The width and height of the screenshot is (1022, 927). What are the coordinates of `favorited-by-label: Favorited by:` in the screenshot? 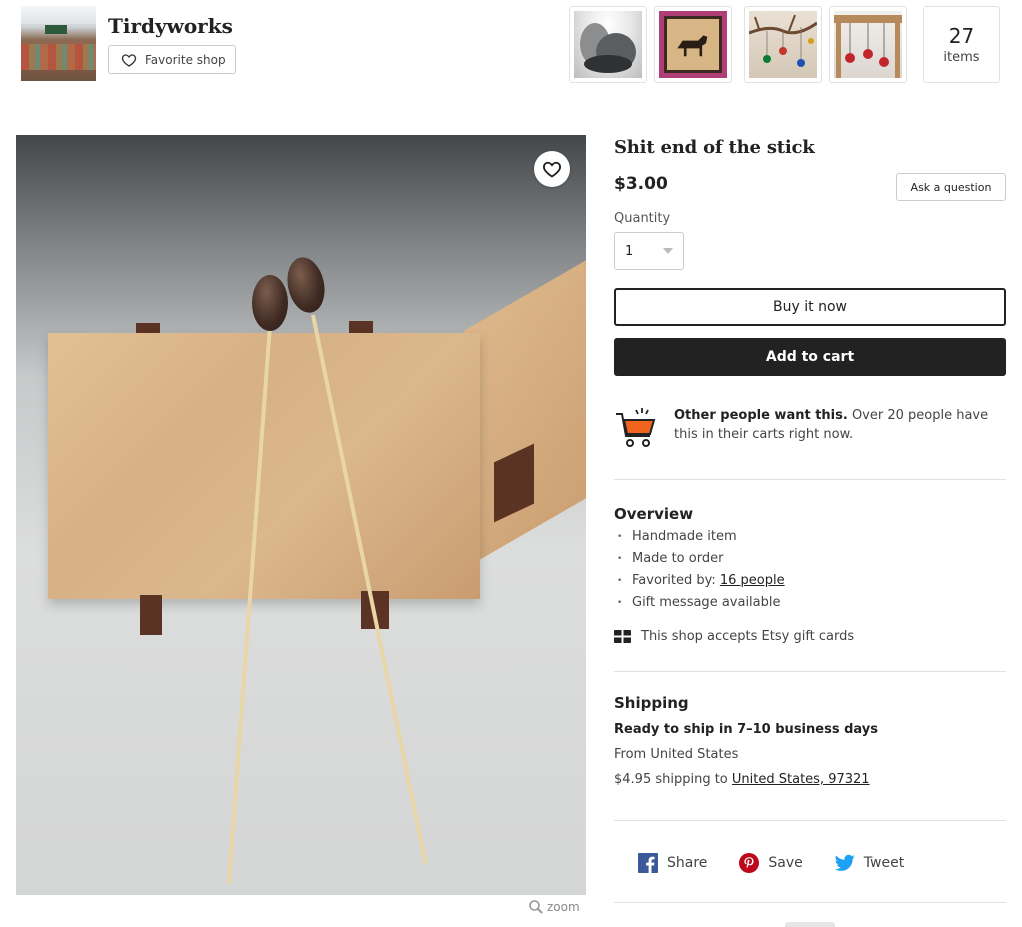 It's located at (676, 580).